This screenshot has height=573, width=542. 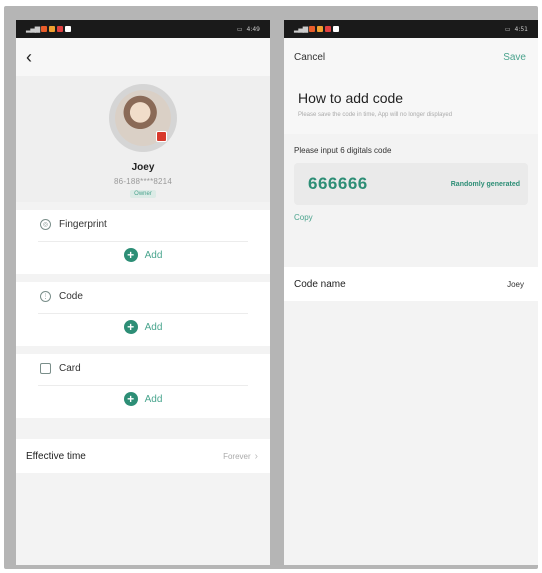 I want to click on effective-time-label: Effective time, so click(x=56, y=456).